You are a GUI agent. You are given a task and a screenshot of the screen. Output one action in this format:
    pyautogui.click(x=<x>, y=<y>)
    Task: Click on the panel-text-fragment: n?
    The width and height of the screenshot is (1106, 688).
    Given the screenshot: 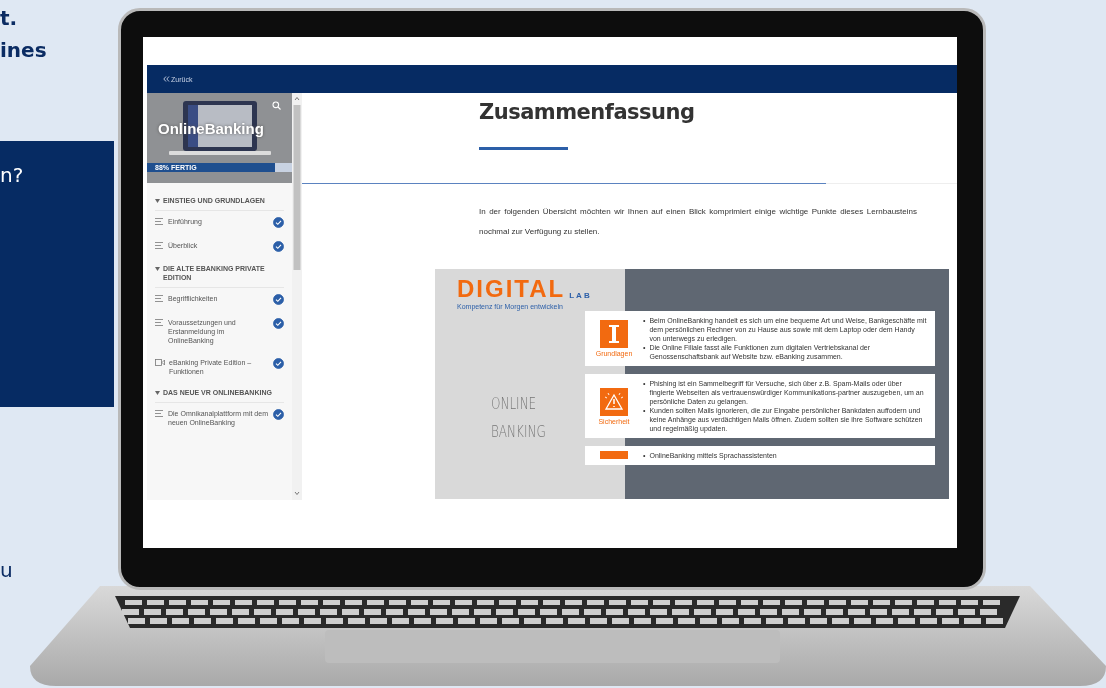 What is the action you would take?
    pyautogui.click(x=12, y=175)
    